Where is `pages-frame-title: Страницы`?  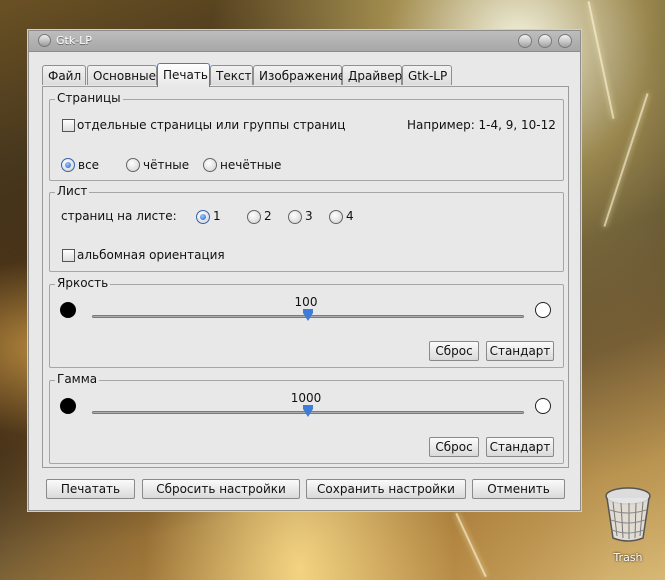 pages-frame-title: Страницы is located at coordinates (89, 98).